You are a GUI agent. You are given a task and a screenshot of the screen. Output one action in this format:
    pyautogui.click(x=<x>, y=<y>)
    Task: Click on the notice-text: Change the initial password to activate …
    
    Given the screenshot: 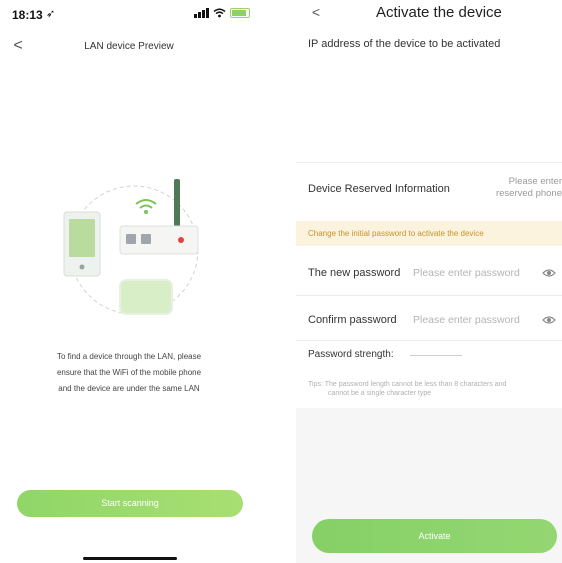 What is the action you would take?
    pyautogui.click(x=396, y=233)
    